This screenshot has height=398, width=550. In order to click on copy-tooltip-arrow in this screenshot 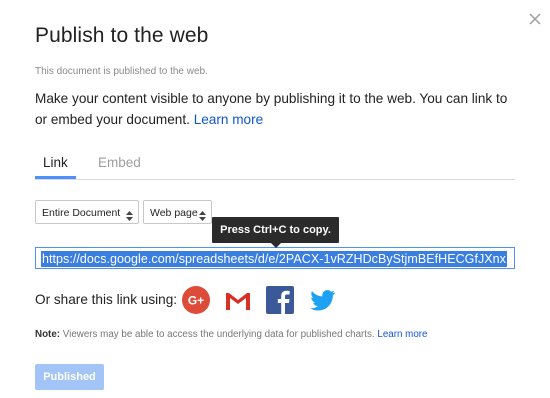, I will do `click(276, 245)`.